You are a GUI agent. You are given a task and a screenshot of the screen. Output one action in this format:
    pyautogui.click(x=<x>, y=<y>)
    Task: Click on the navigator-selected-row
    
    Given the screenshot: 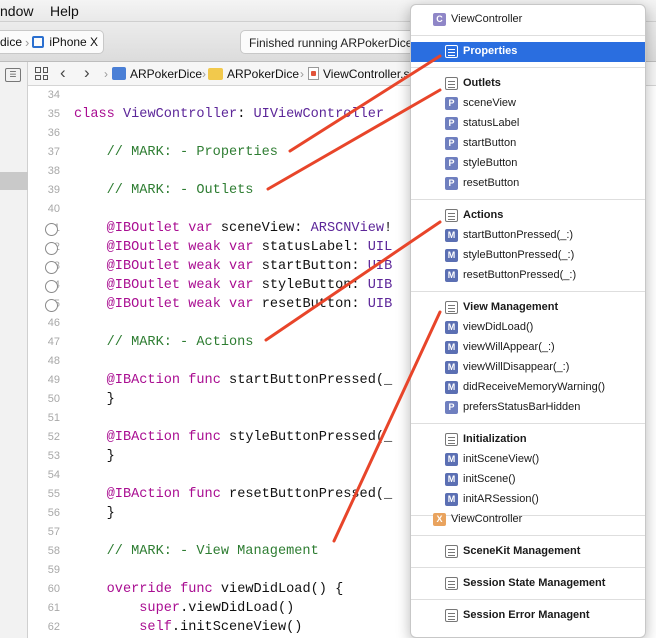 What is the action you would take?
    pyautogui.click(x=14, y=181)
    